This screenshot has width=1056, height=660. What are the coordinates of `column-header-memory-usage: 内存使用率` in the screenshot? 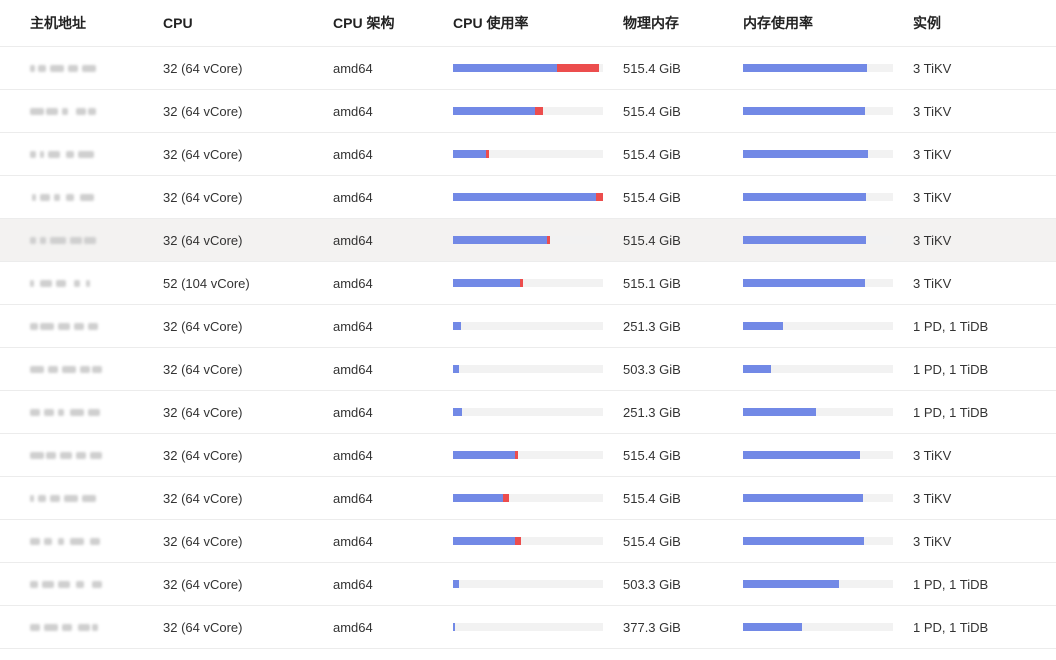 It's located at (823, 23).